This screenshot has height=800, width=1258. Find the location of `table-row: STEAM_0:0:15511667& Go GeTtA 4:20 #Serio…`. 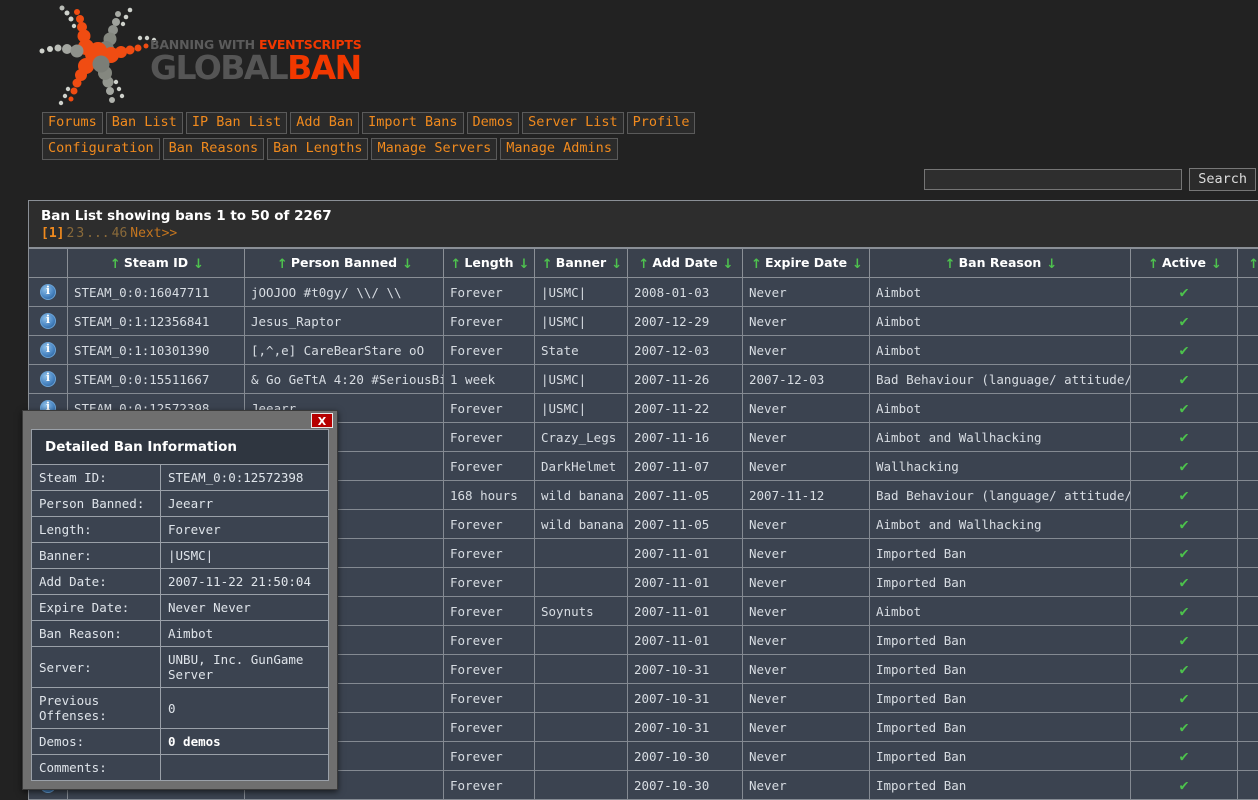

table-row: STEAM_0:0:15511667& Go GeTtA 4:20 #Serio… is located at coordinates (643, 379).